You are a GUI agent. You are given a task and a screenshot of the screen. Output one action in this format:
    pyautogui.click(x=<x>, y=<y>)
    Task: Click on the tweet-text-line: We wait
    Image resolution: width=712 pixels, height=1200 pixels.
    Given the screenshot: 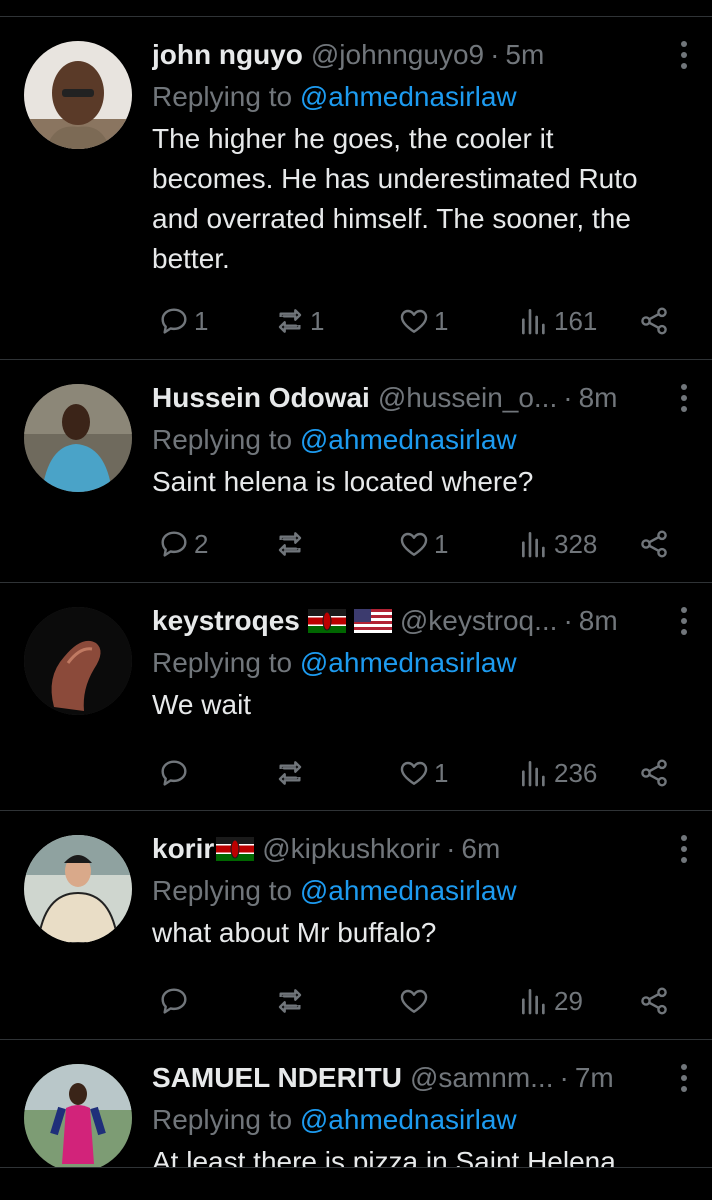 What is the action you would take?
    pyautogui.click(x=202, y=704)
    